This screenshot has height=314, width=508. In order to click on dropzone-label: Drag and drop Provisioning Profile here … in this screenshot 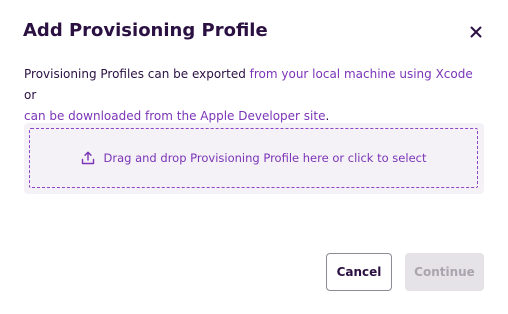, I will do `click(265, 158)`.